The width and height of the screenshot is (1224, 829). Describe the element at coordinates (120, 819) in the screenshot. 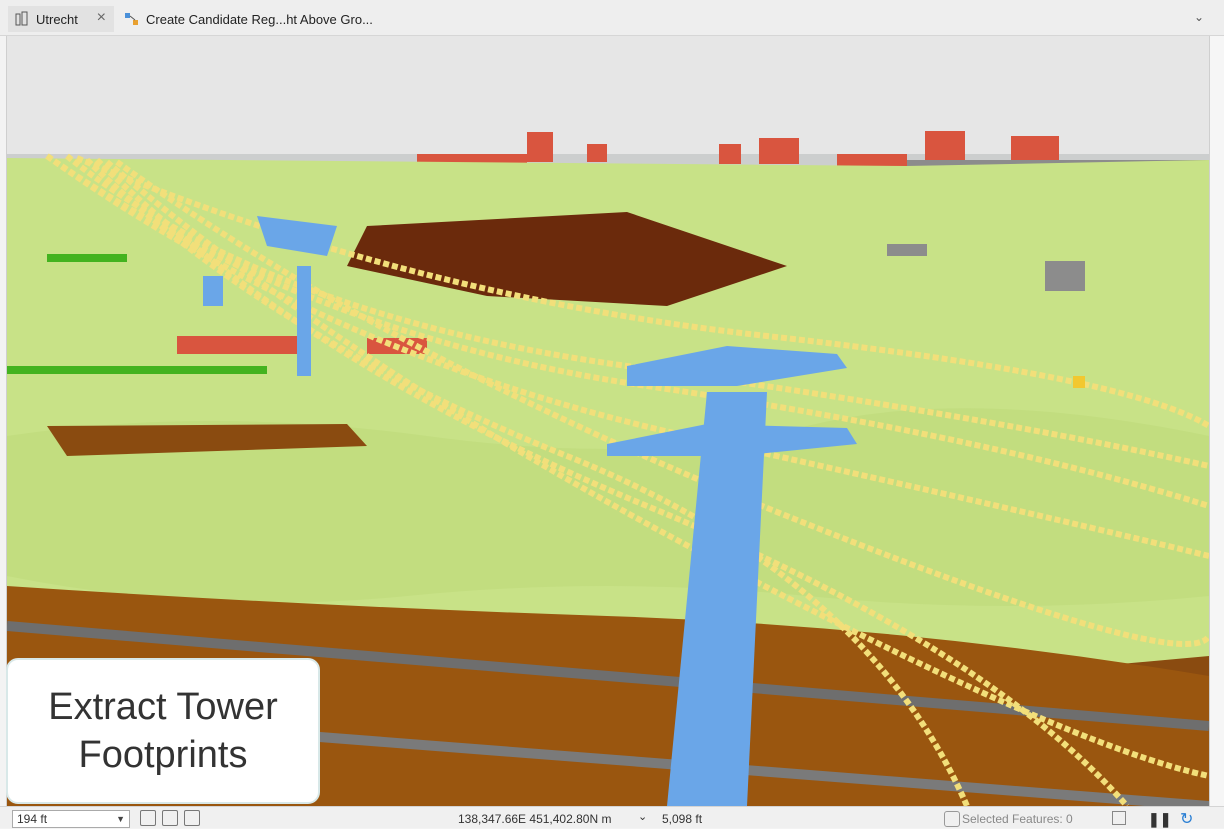

I see `chevron-down-icon: ▼` at that location.